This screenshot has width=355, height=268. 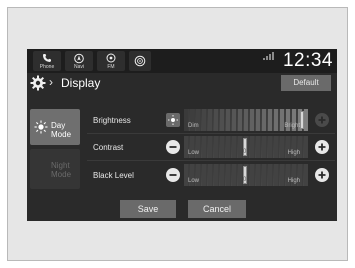 I want to click on brightness-increase-button, so click(x=322, y=120).